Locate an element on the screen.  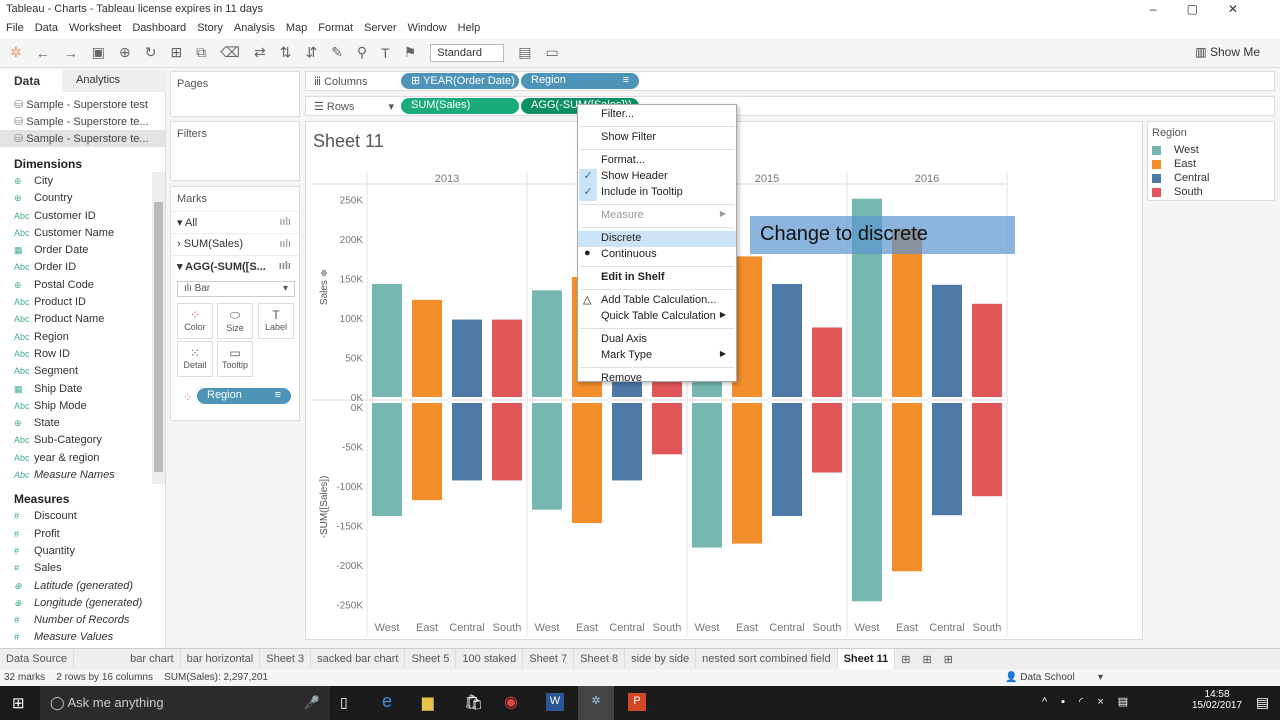
field-segment: Abc Segment is located at coordinates (76, 372).